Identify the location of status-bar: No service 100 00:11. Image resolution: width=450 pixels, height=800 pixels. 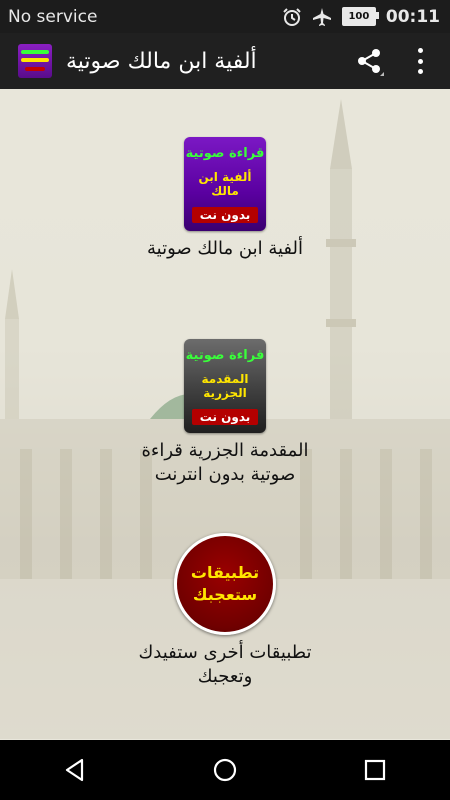
(225, 16).